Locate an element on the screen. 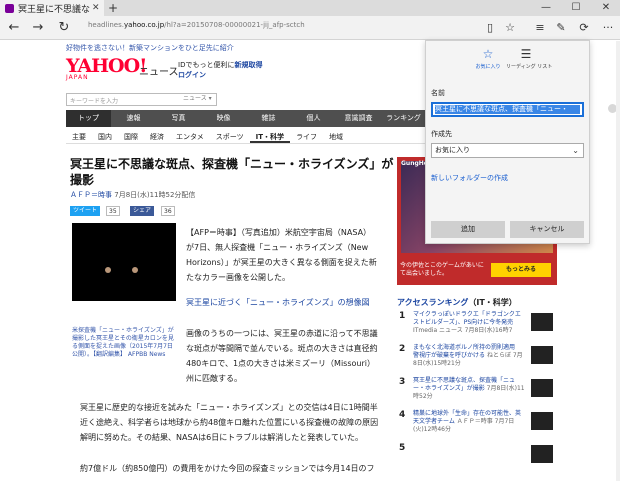 The image size is (620, 481). category-nav-item: 国際 is located at coordinates (131, 136).